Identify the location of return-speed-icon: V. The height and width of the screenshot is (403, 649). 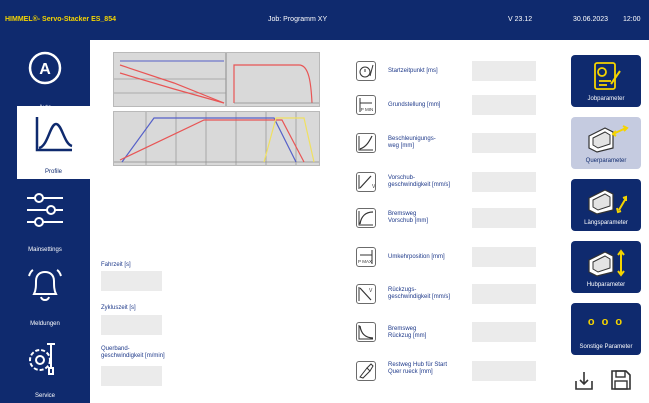
(366, 294).